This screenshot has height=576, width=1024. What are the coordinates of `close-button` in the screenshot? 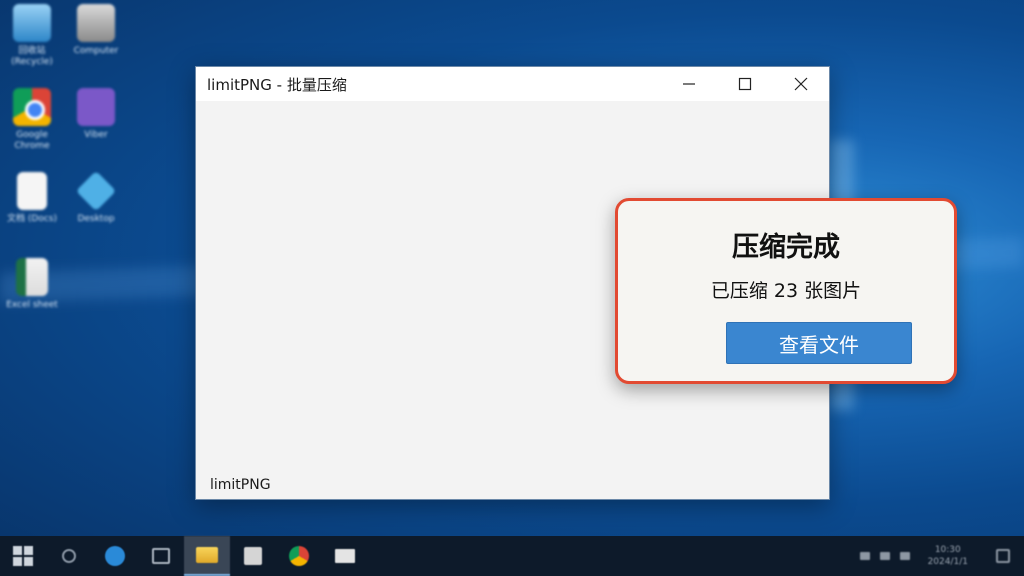 It's located at (801, 84).